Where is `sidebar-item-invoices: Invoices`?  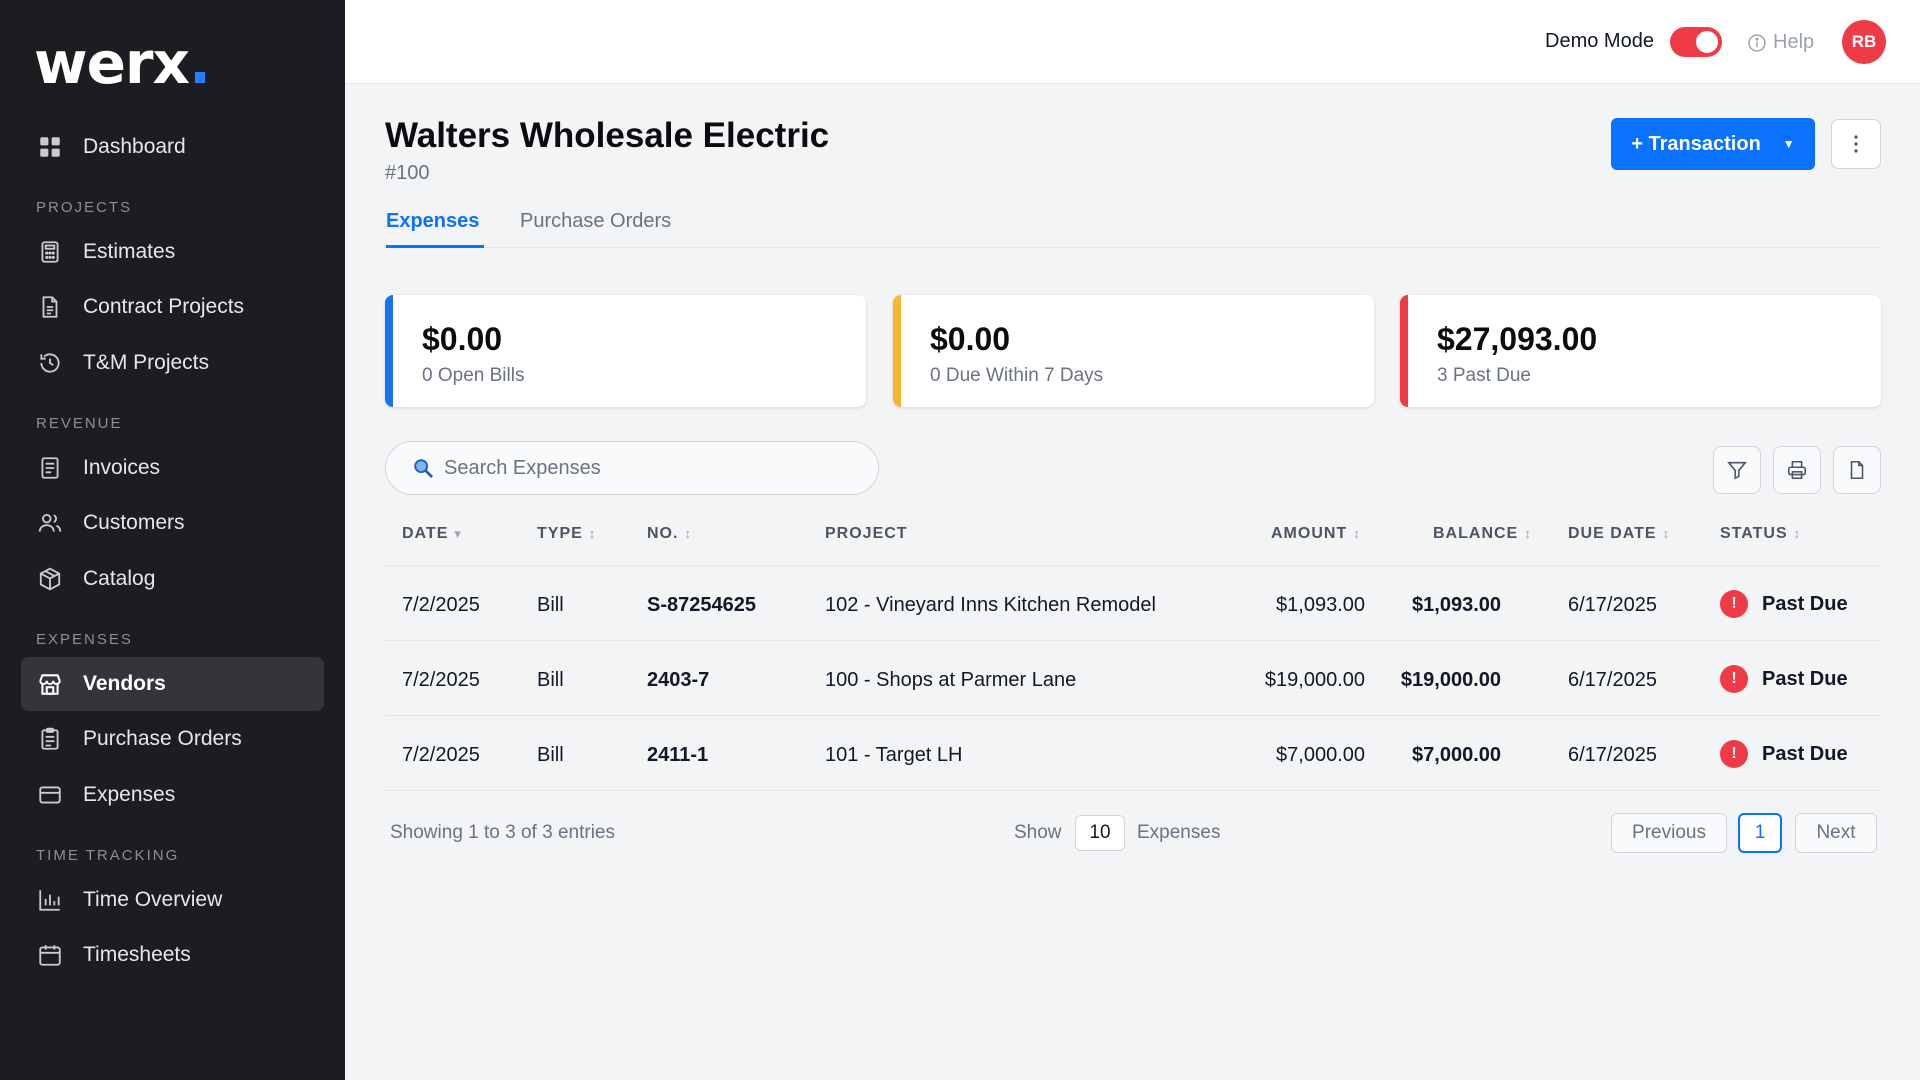
sidebar-item-invoices: Invoices is located at coordinates (172, 468).